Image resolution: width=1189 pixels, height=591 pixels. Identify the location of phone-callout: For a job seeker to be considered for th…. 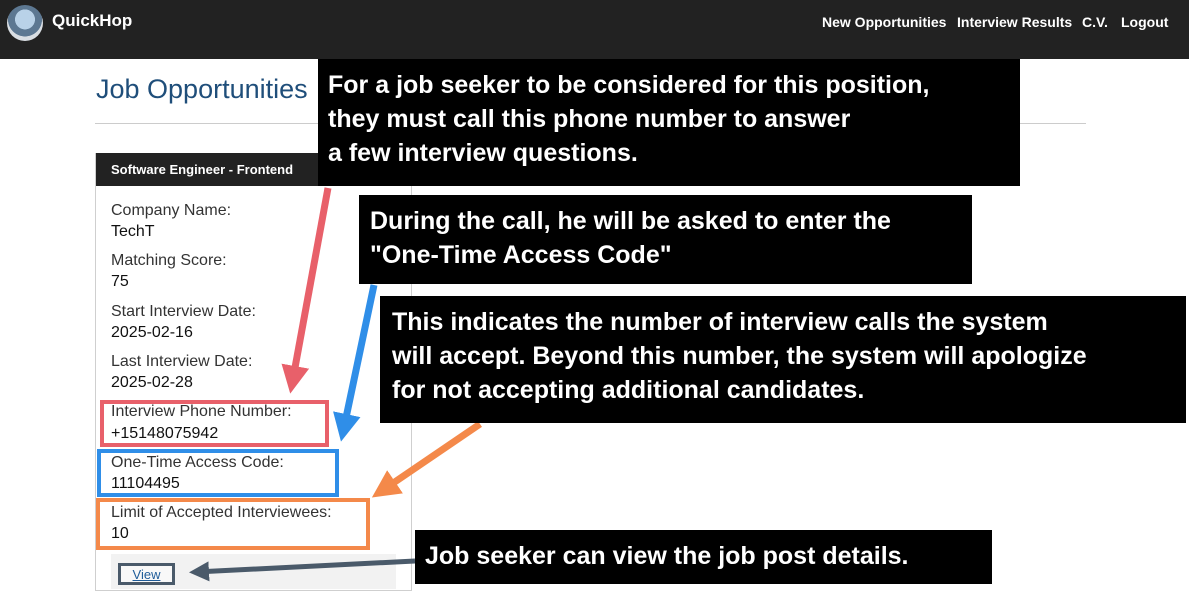
(669, 122).